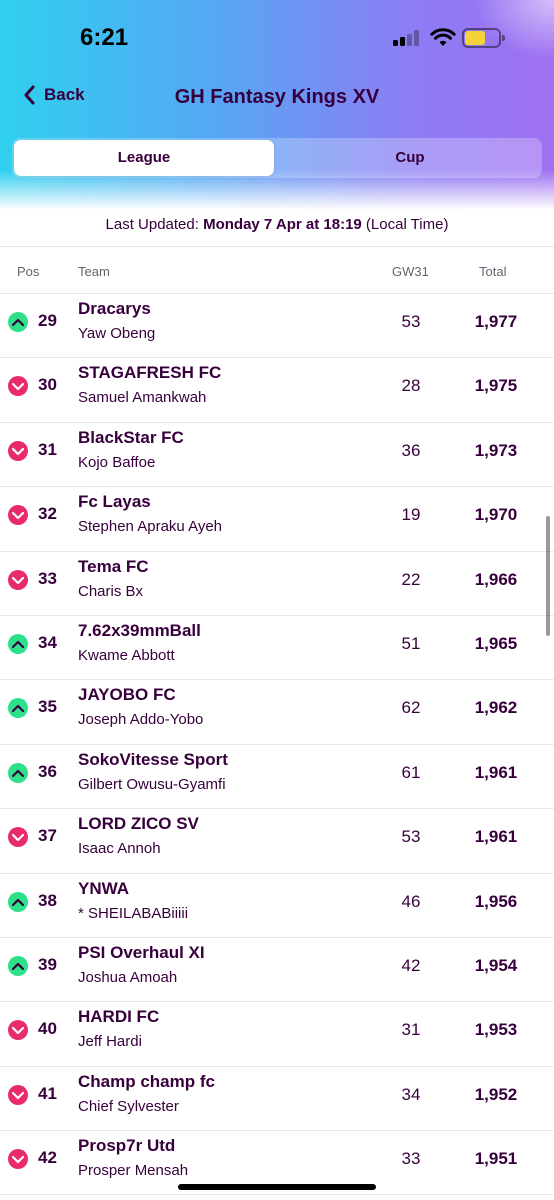 This screenshot has height=1200, width=554. I want to click on table-row: 32 Fc Layas Stephen Apraku Ayeh 19 1,970, so click(277, 519).